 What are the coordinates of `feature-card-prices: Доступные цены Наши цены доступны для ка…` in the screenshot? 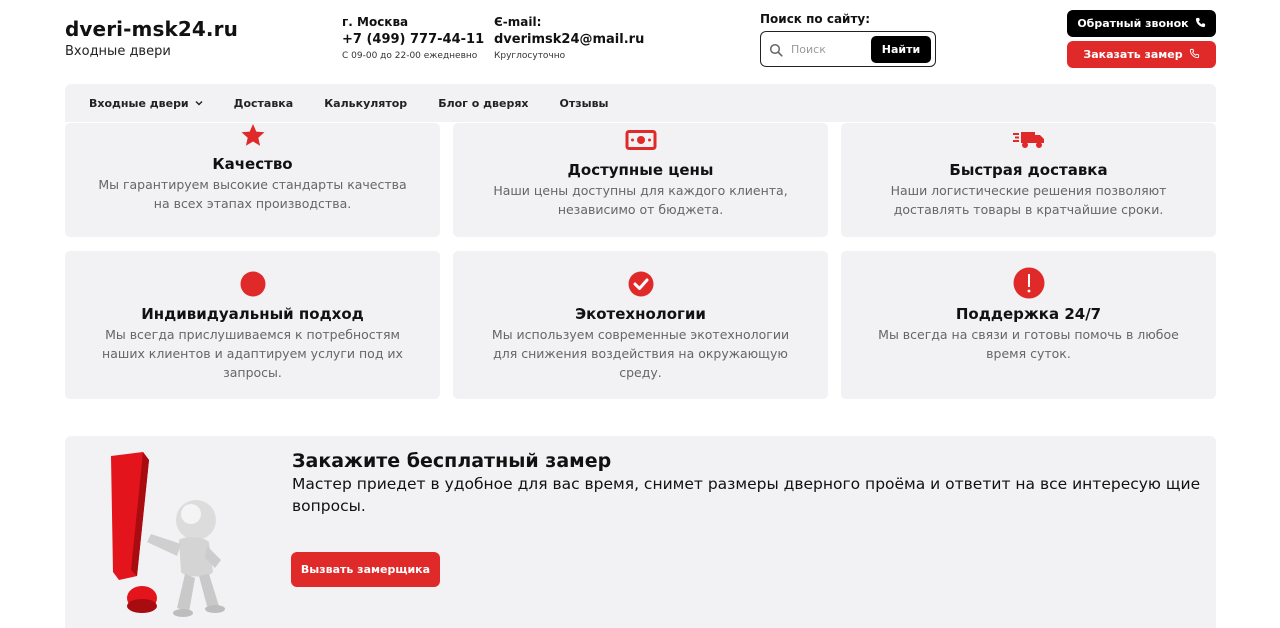 It's located at (640, 180).